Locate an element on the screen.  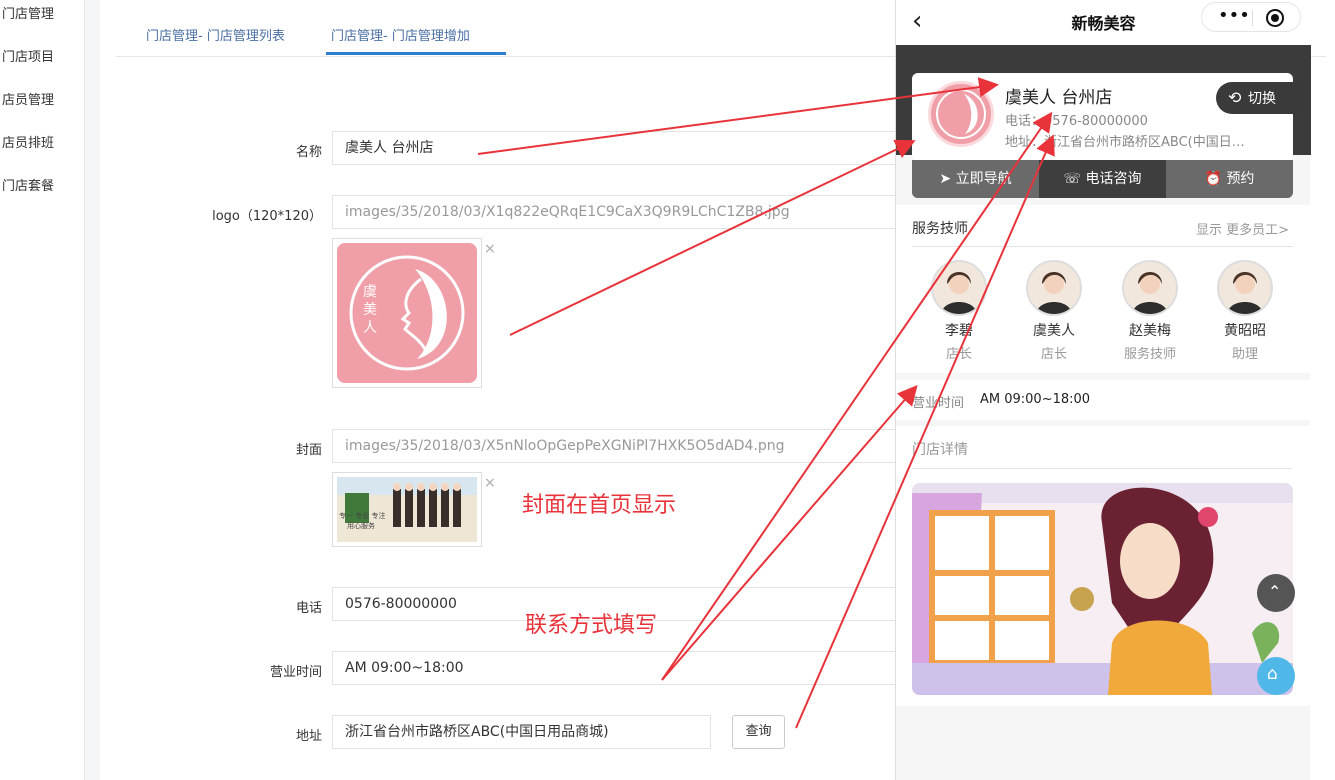
mini-program-navbar: ‹ 新畅美容 ••• is located at coordinates (1103, 22).